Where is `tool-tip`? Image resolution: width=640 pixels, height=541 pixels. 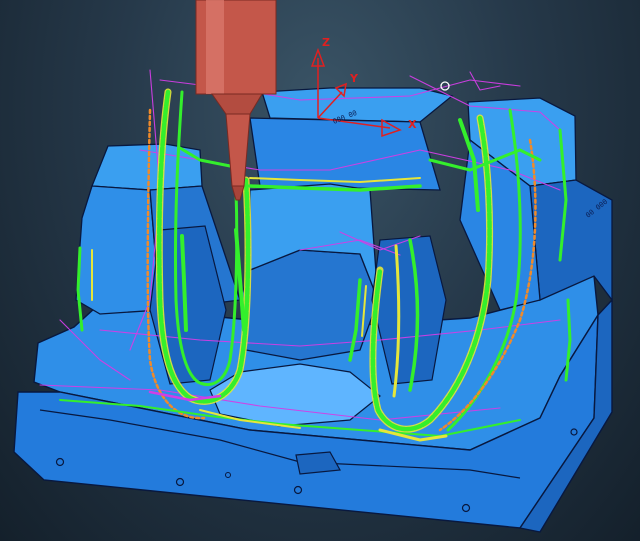 tool-tip is located at coordinates (238, 193).